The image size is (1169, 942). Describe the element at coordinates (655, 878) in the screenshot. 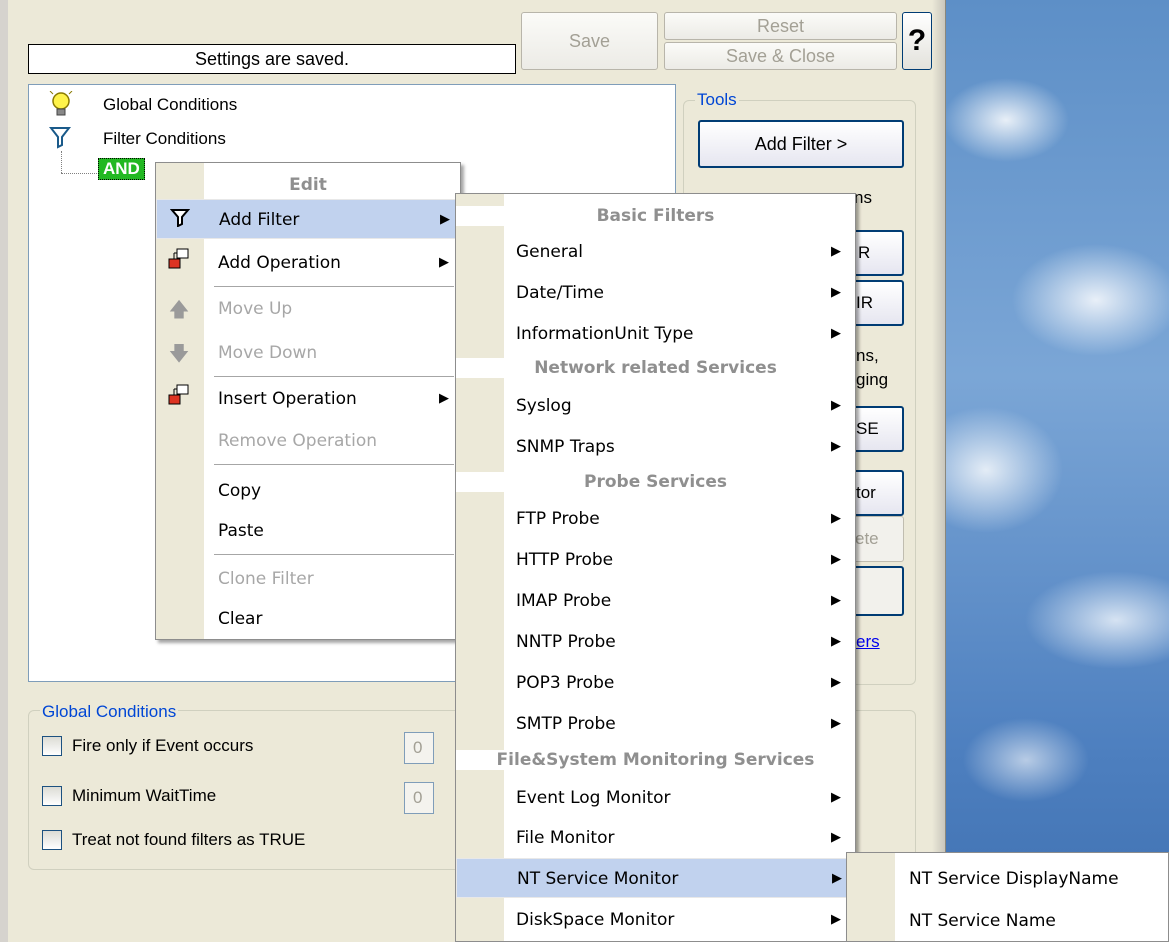

I see `menu-item-nt-service-monitor: NT Service Monitor ▶` at that location.